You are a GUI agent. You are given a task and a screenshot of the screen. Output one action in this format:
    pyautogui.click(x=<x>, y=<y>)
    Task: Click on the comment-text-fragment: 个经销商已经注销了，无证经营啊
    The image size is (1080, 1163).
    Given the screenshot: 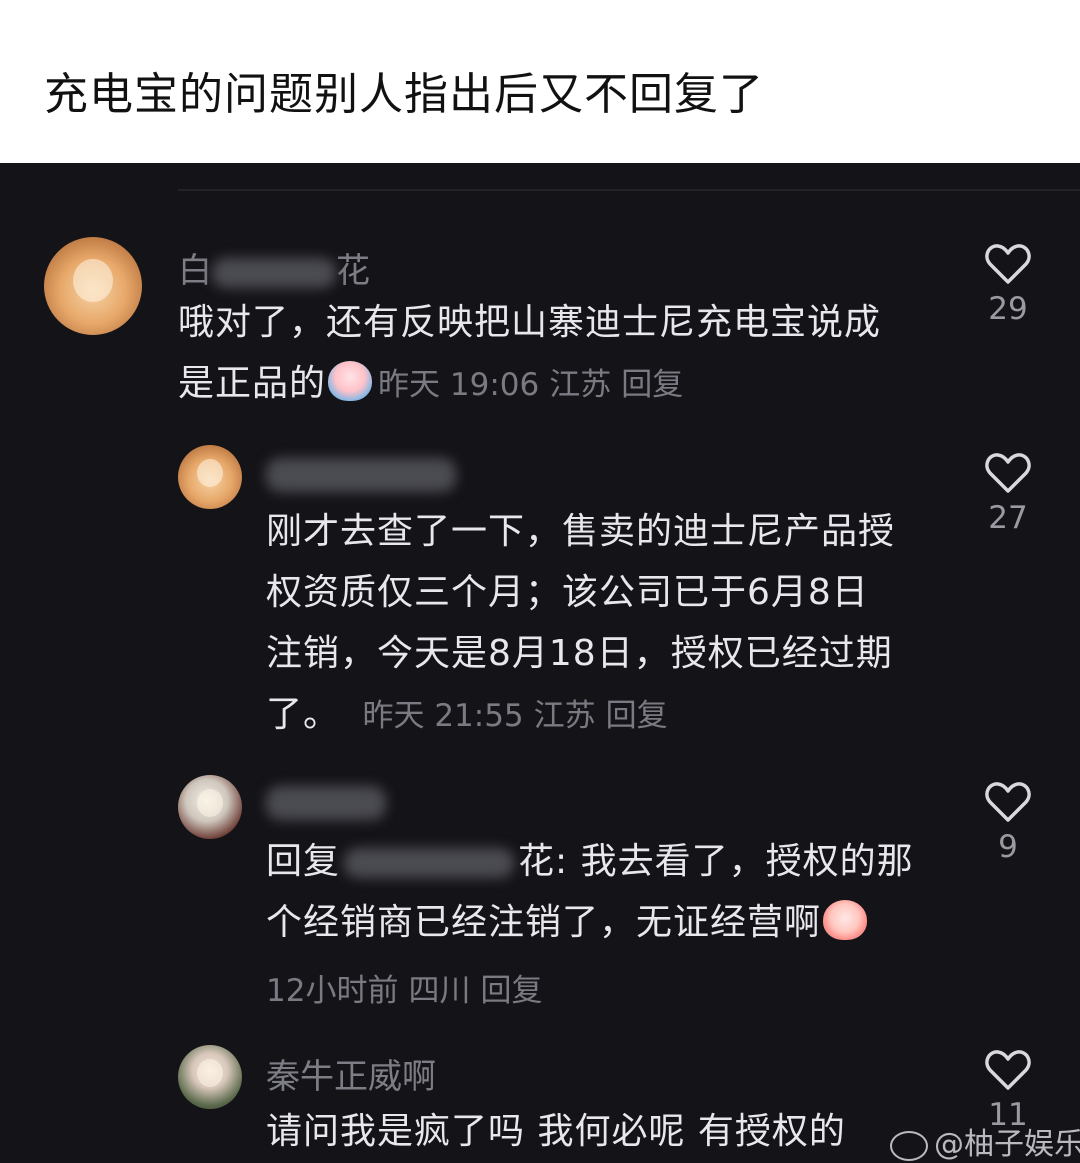 What is the action you would take?
    pyautogui.click(x=544, y=922)
    